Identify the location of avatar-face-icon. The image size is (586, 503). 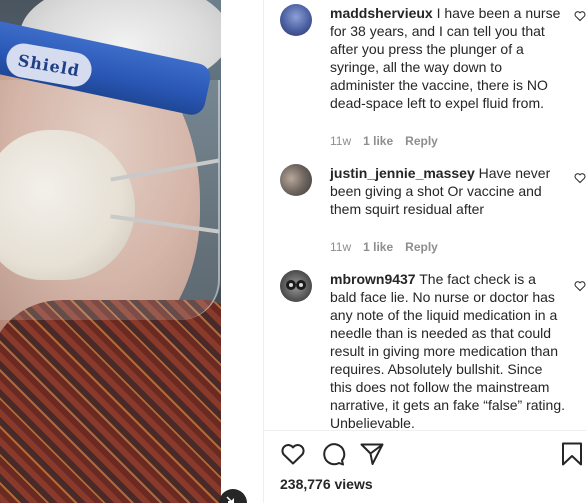
(296, 285).